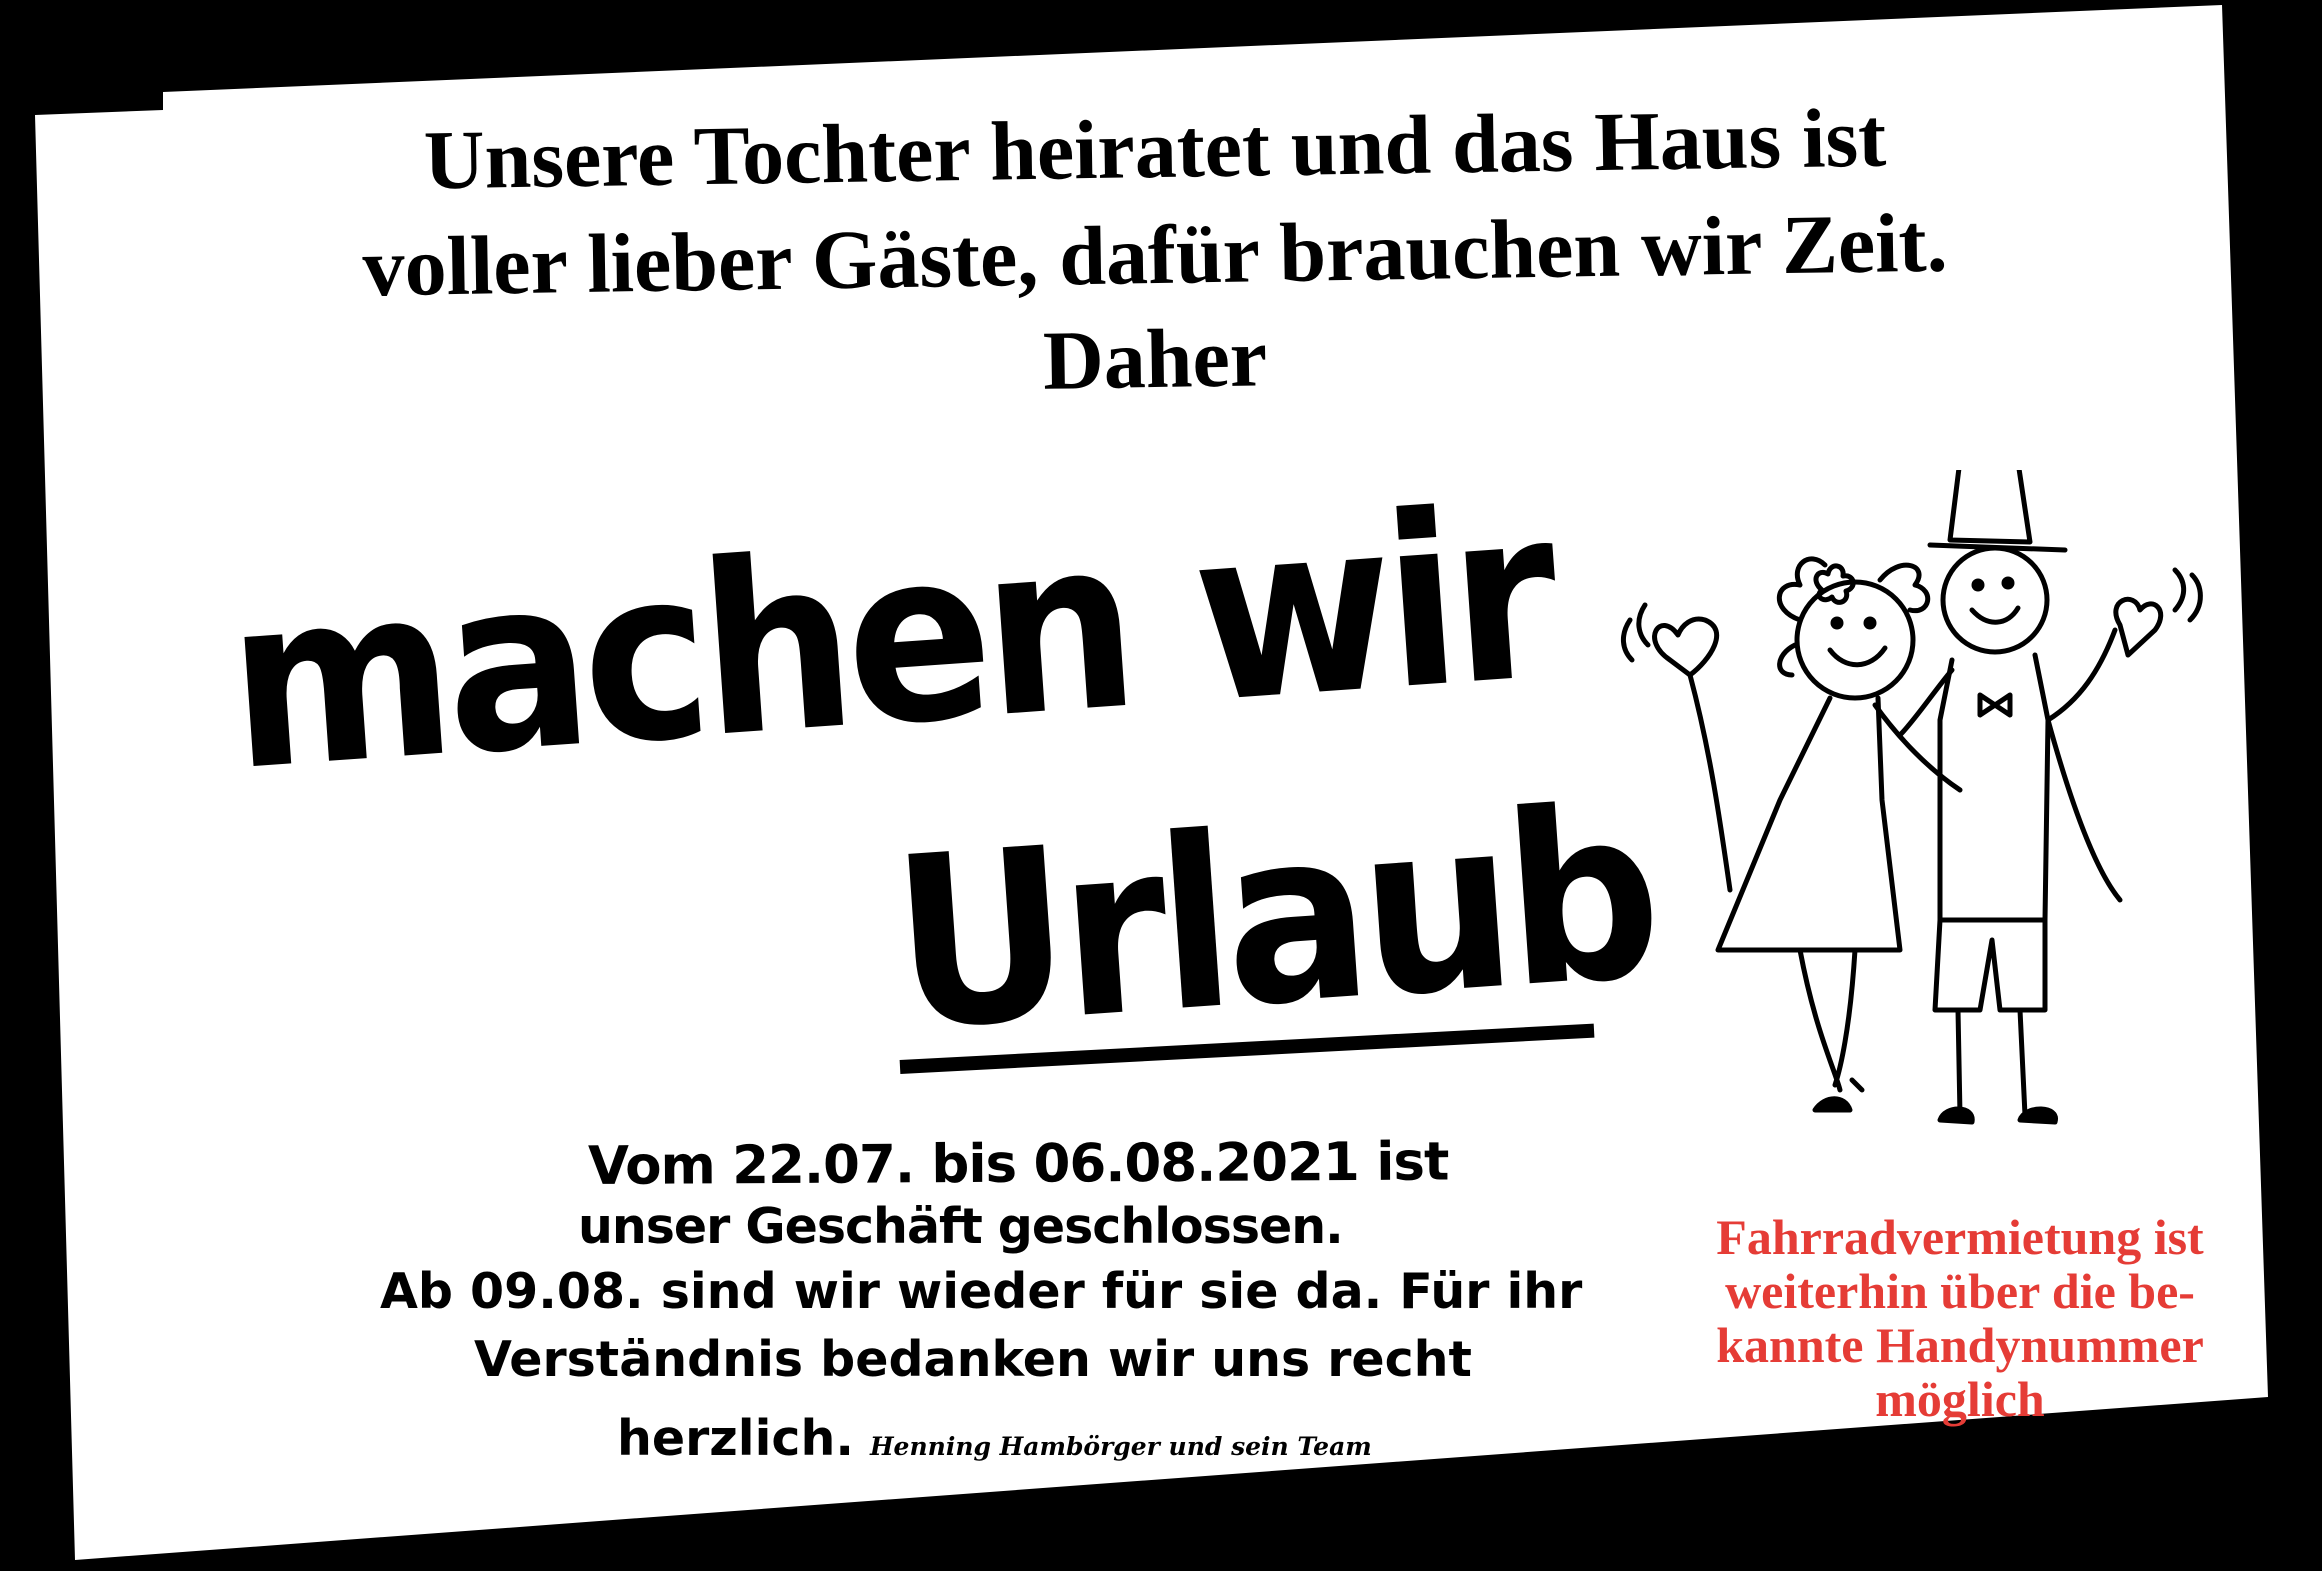 Image resolution: width=2322 pixels, height=1571 pixels. I want to click on closure-line-2: unser Geschäft geschlossen., so click(961, 1226).